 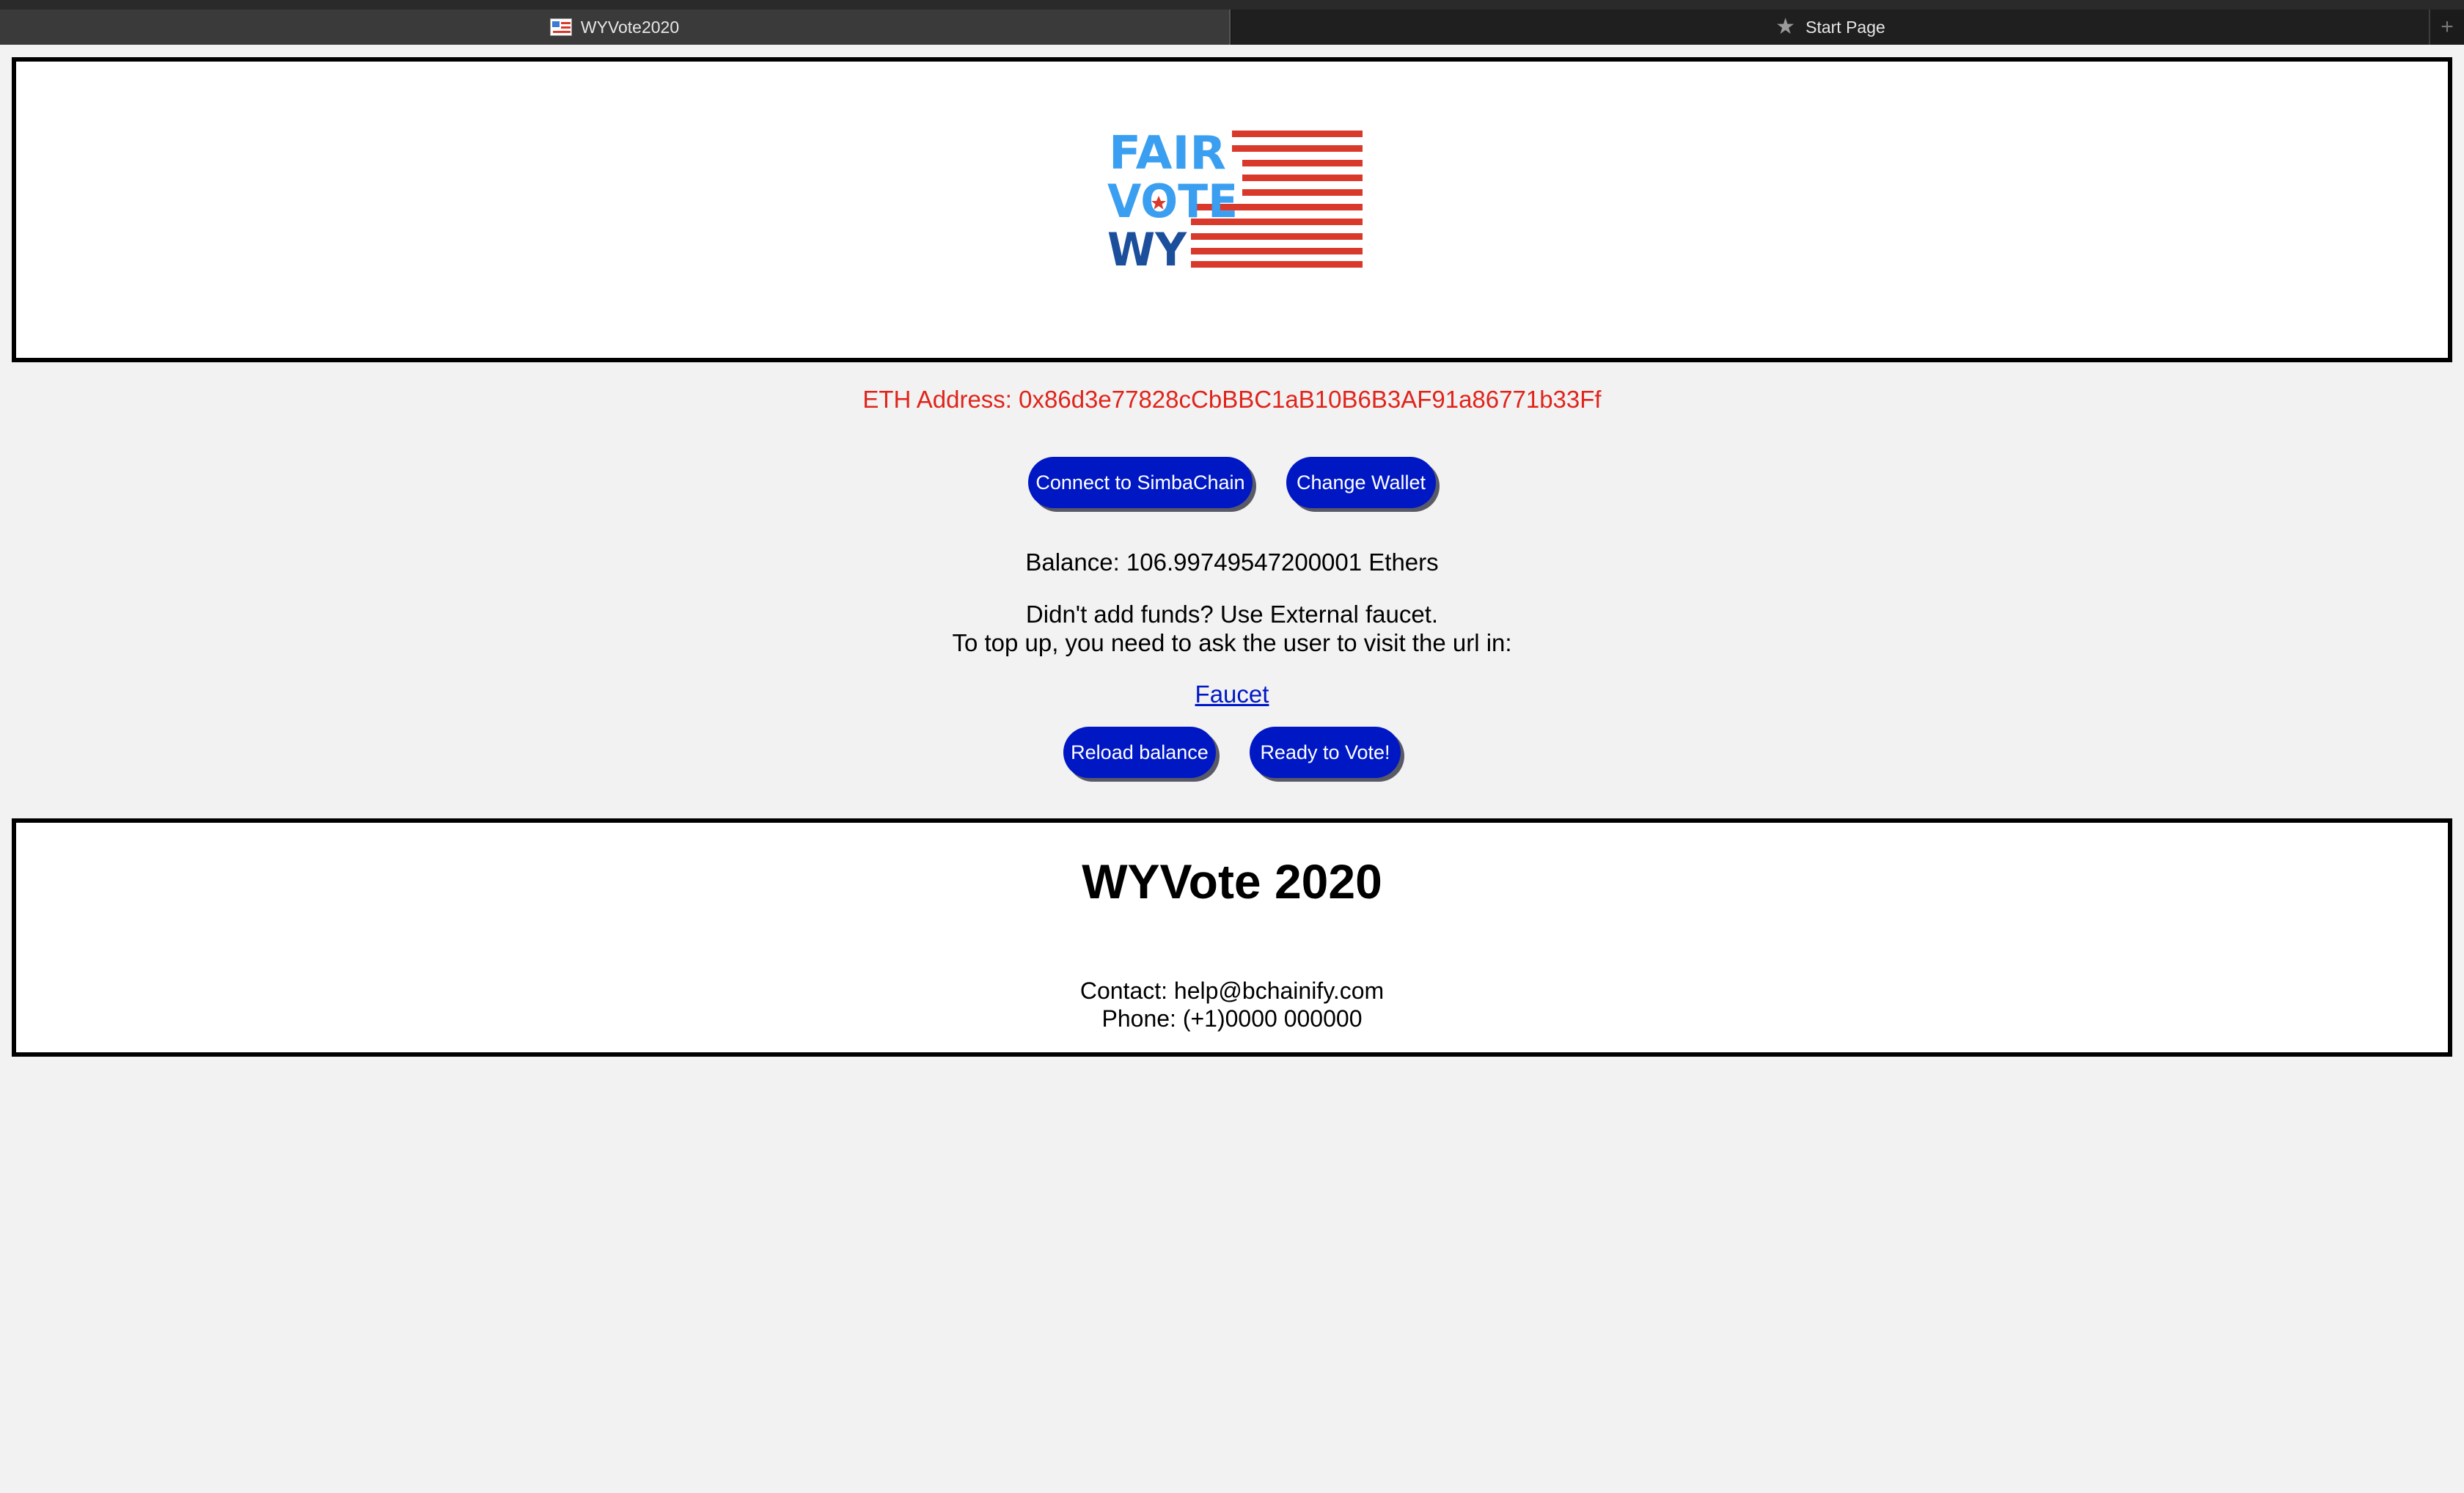 I want to click on tab-bar: WYVote2020 ★ Start Page +, so click(x=1232, y=28).